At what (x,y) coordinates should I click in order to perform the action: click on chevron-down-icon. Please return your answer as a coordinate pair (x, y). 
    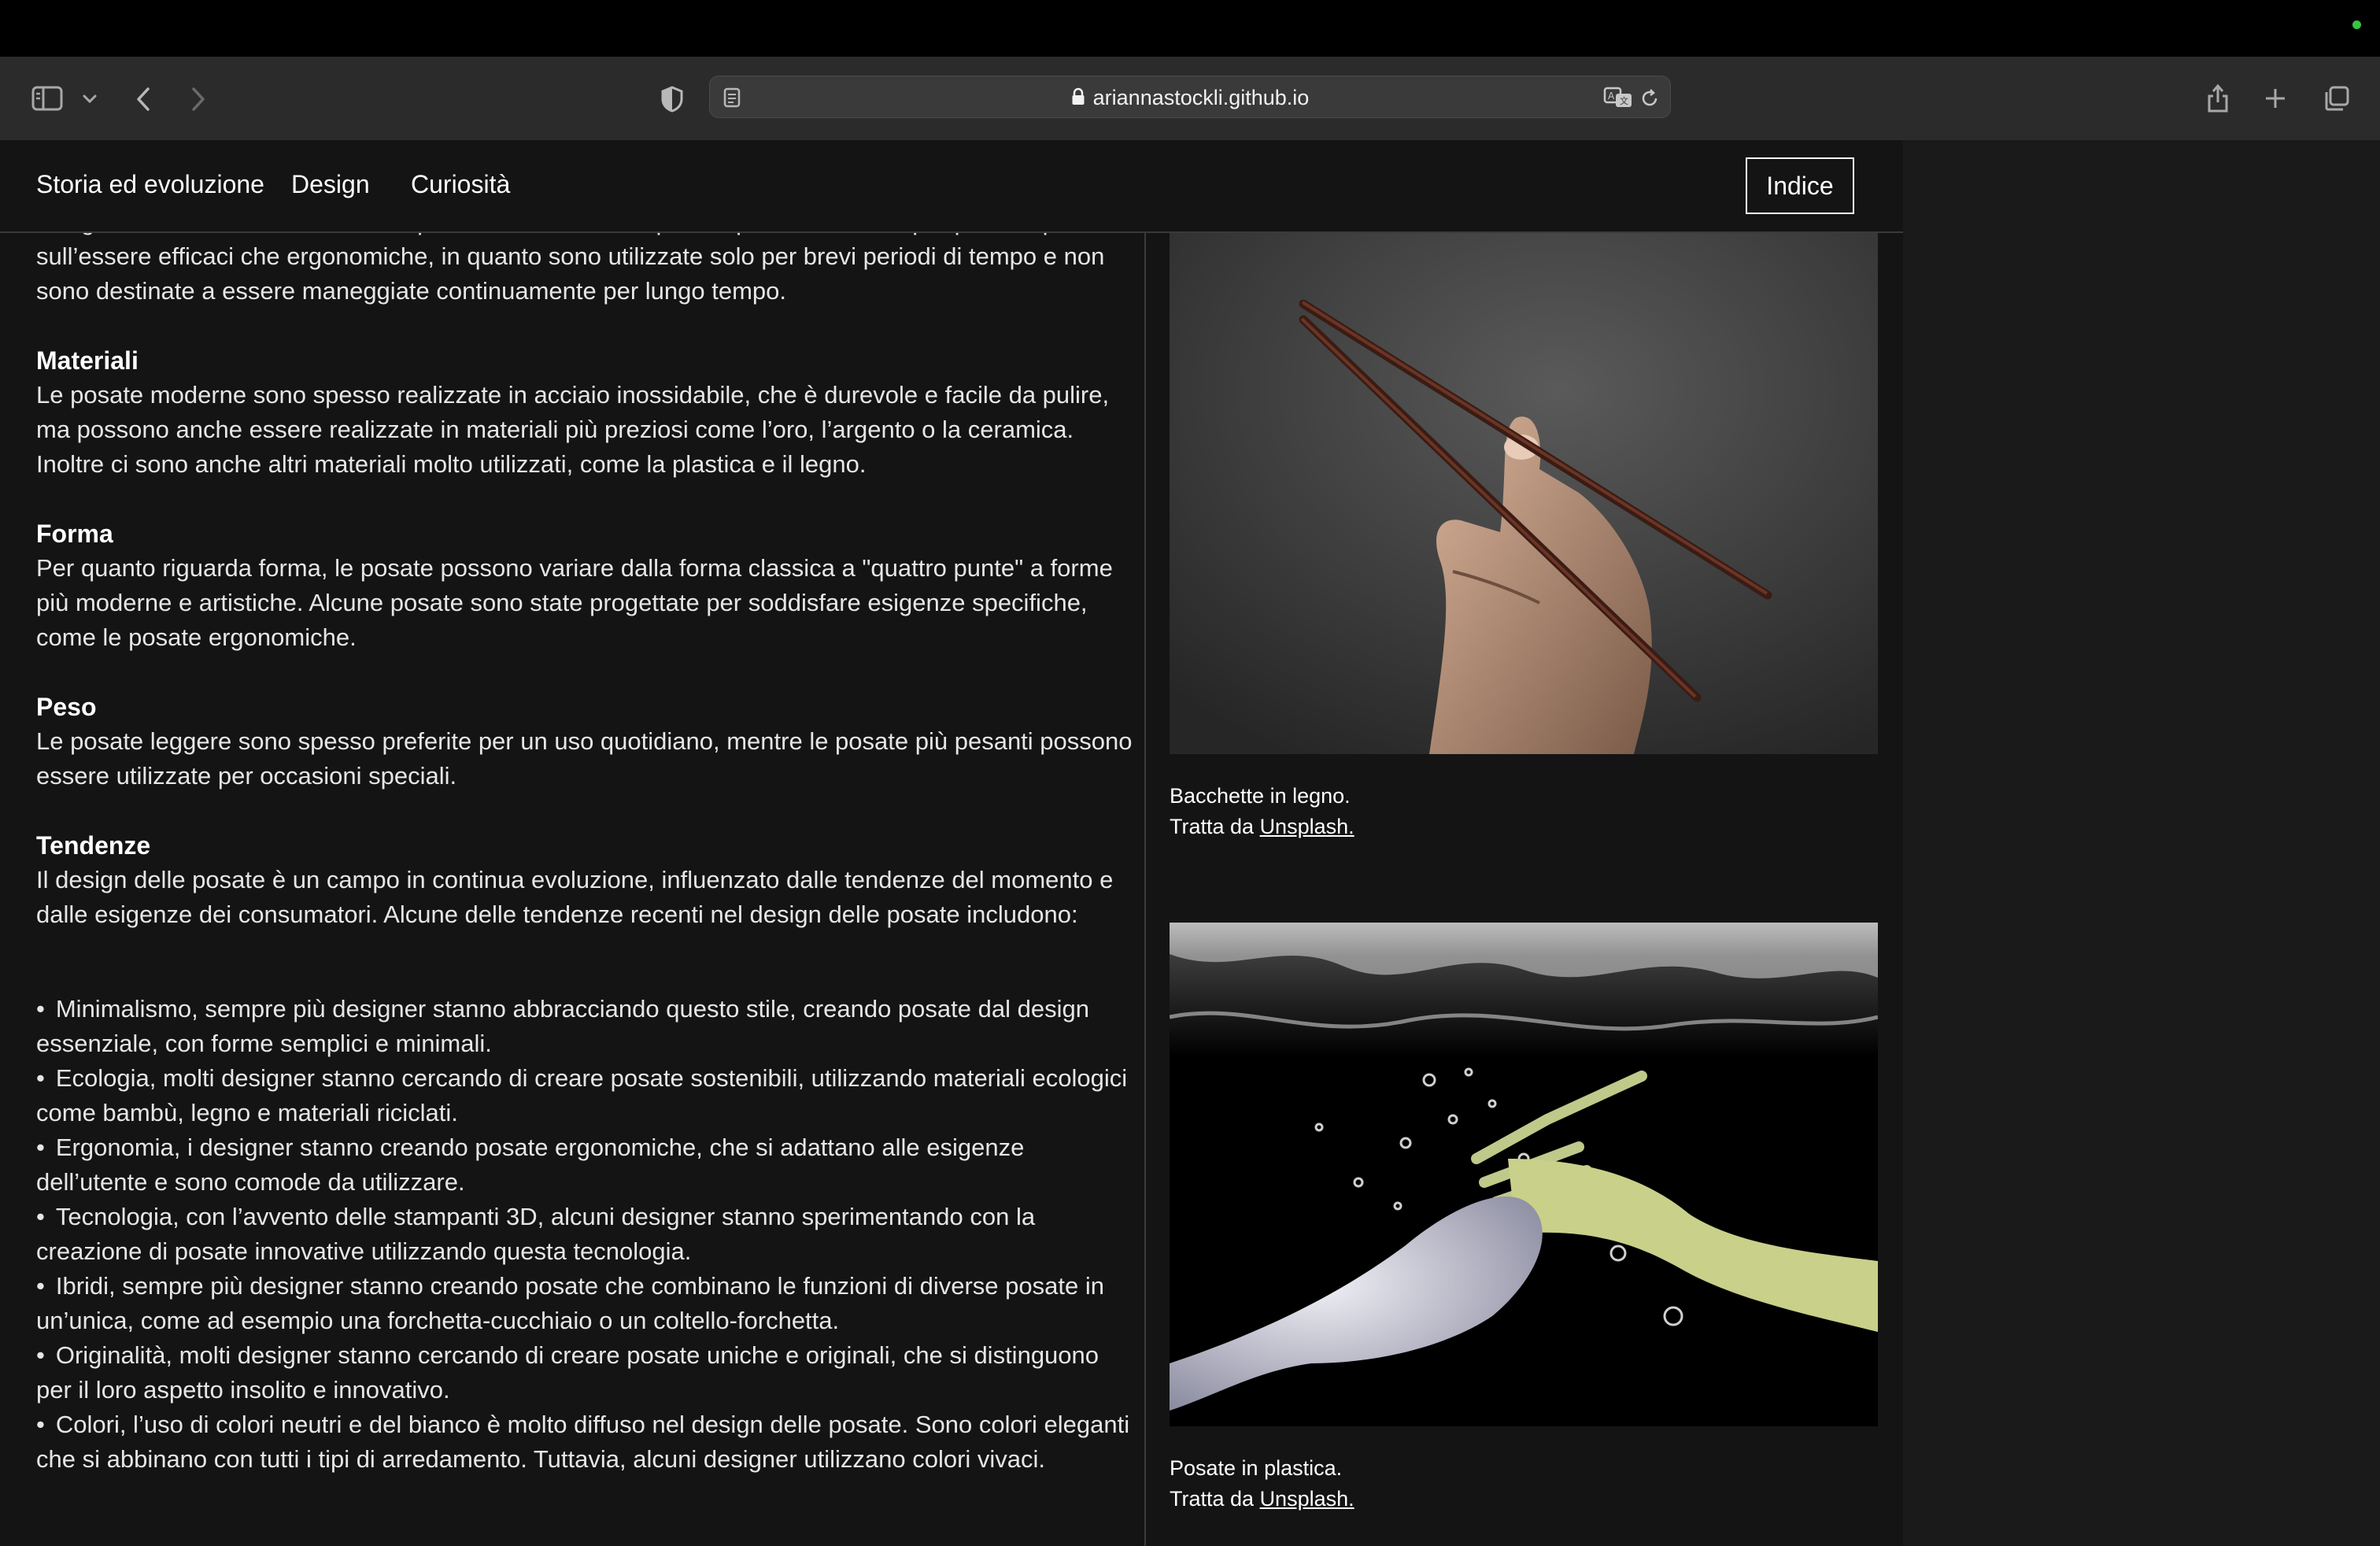
    Looking at the image, I should click on (89, 99).